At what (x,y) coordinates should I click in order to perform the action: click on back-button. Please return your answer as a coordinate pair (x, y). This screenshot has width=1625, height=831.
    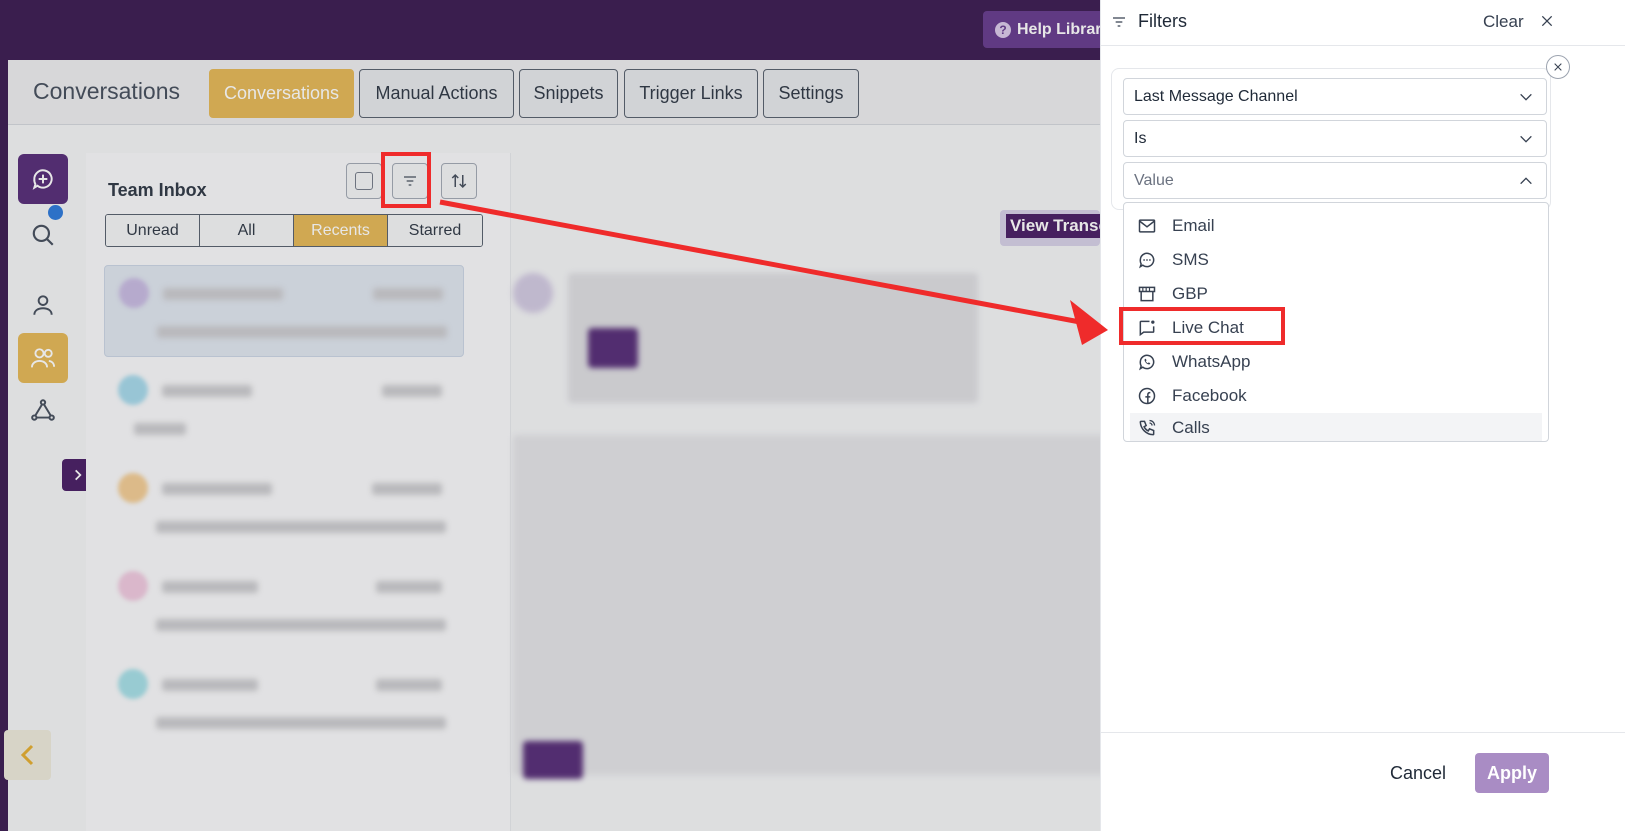
    Looking at the image, I should click on (27, 755).